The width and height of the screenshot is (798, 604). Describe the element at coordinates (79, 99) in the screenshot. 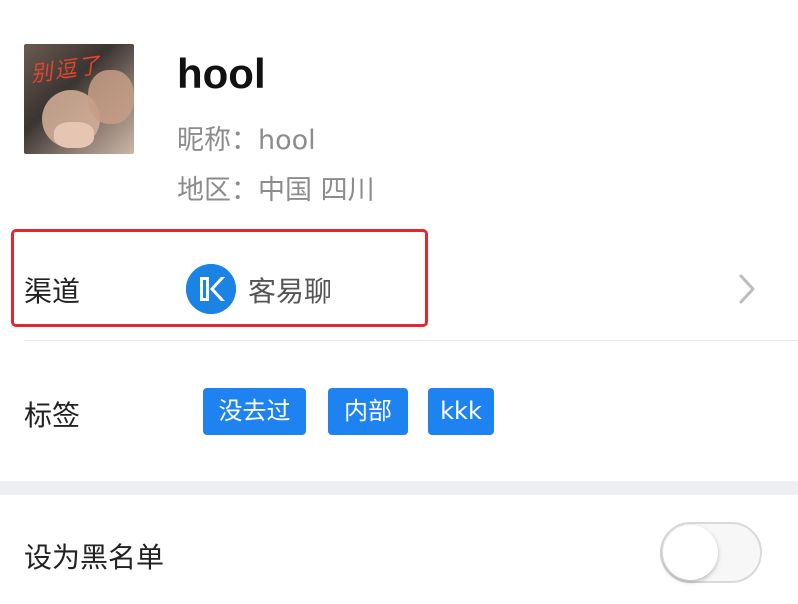

I see `avatar: 别逗了` at that location.